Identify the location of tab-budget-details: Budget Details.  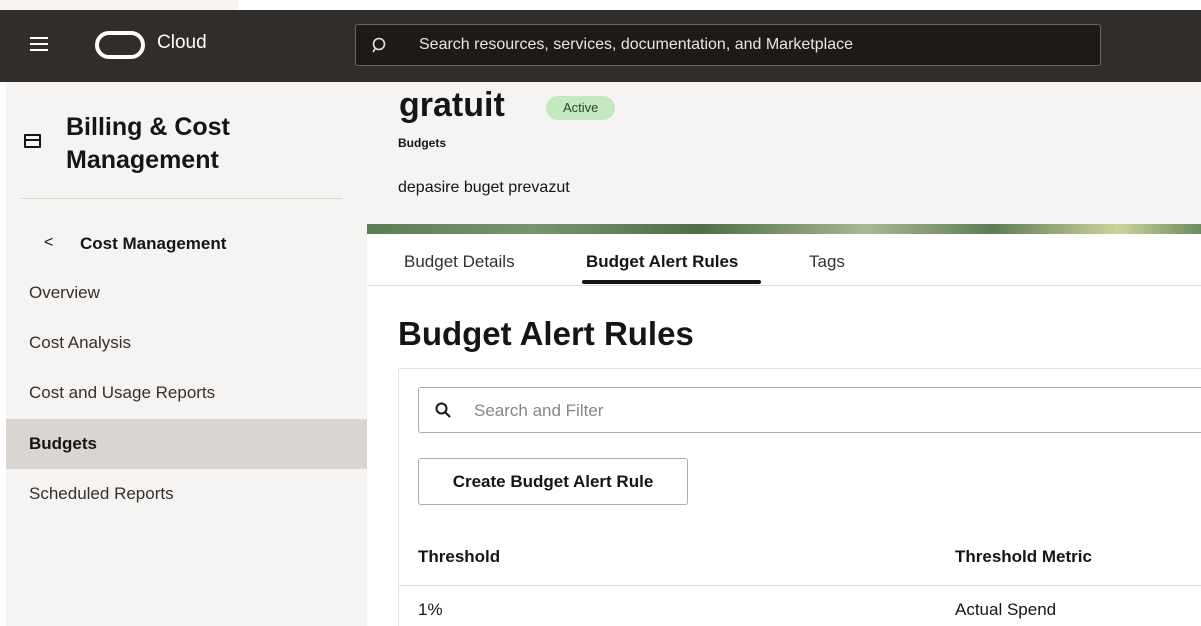
(459, 262).